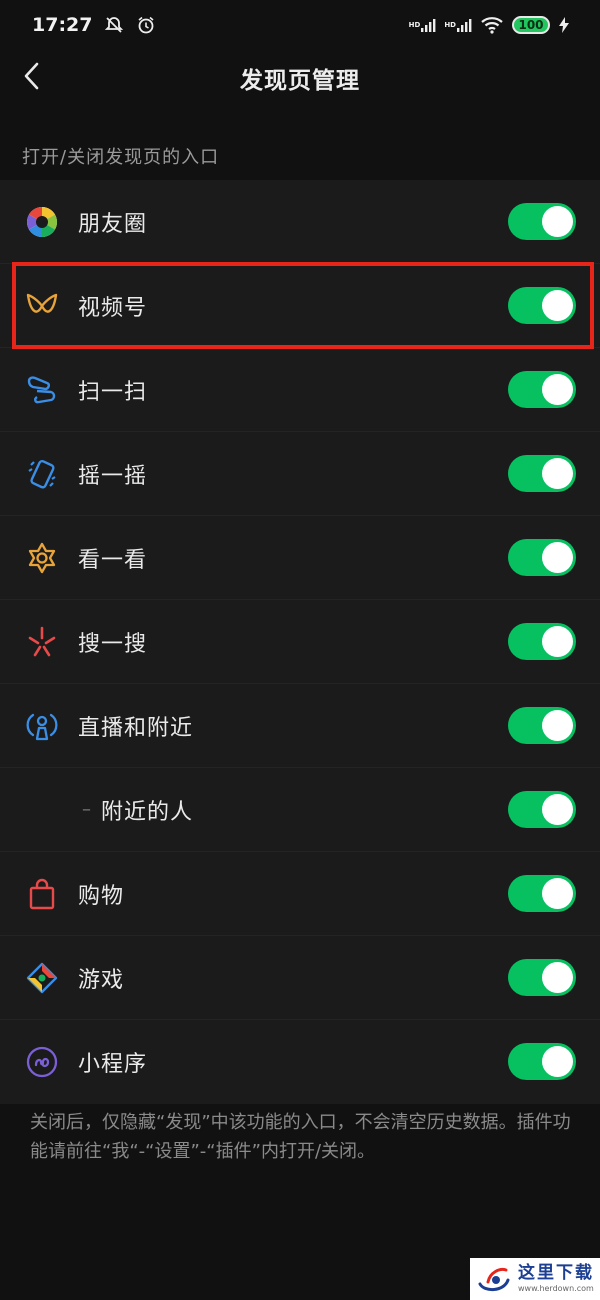  I want to click on item-label: 摇一摇, so click(113, 476).